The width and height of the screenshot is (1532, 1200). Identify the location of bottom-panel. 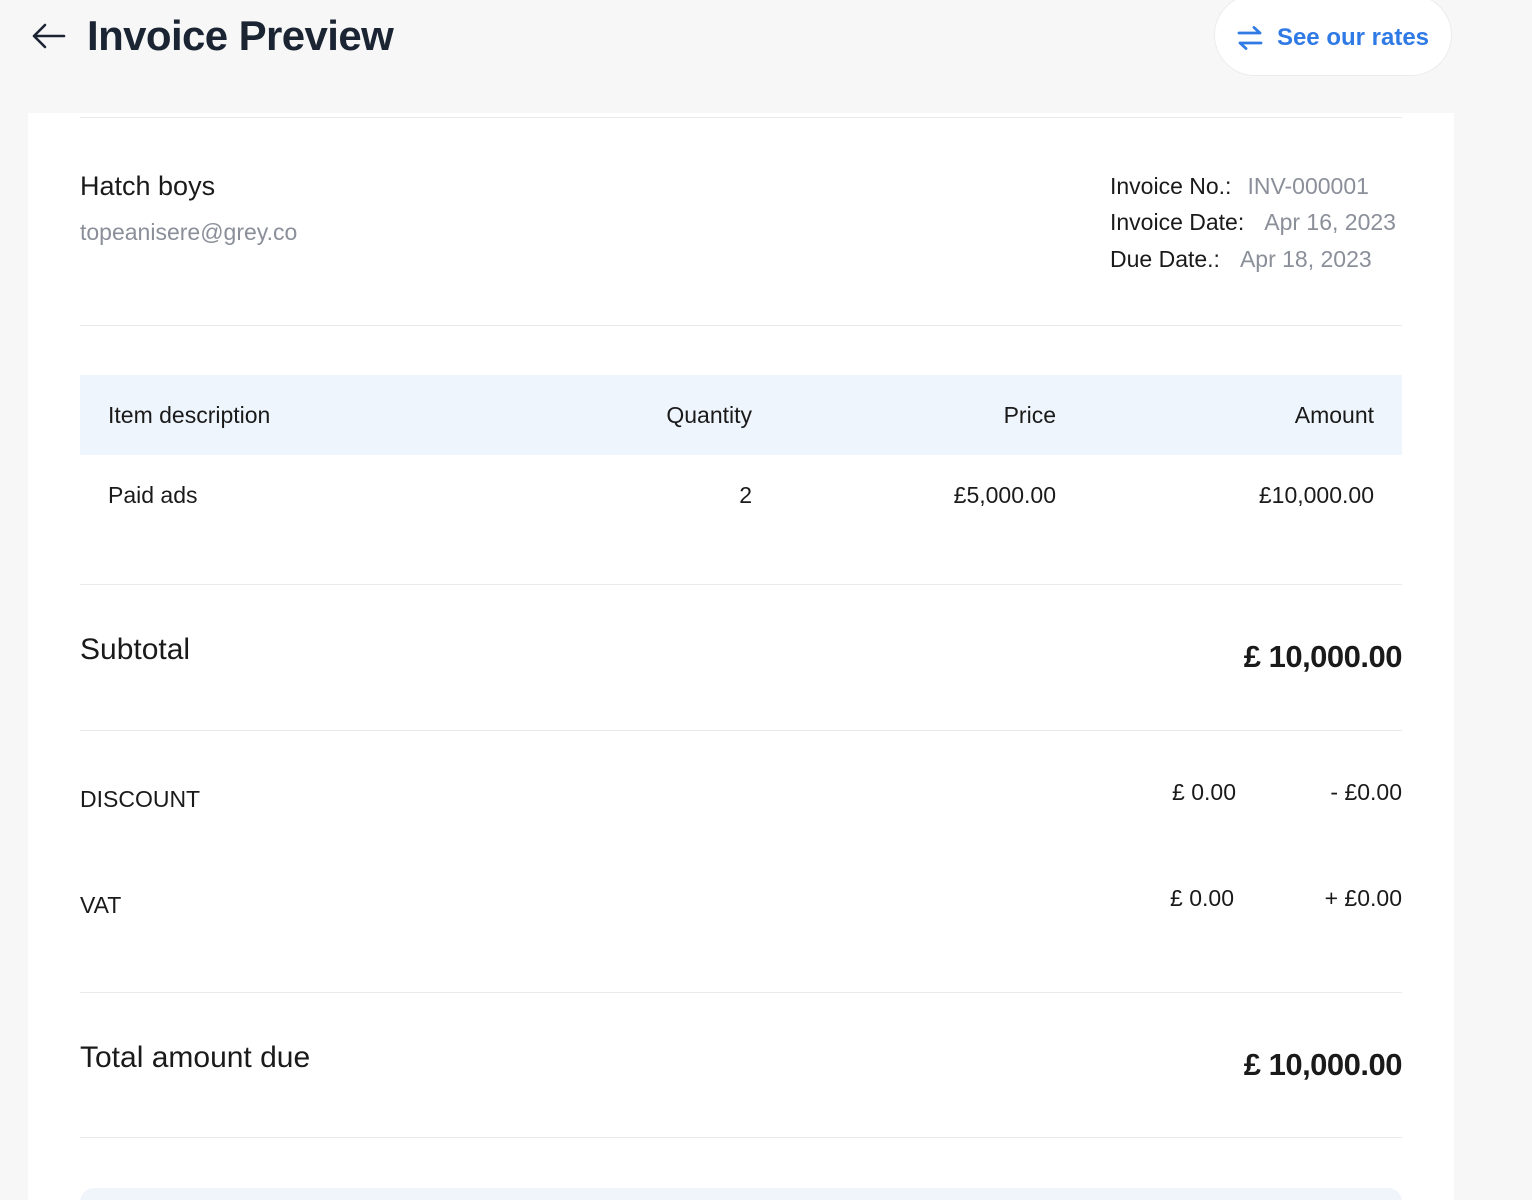
(741, 1194).